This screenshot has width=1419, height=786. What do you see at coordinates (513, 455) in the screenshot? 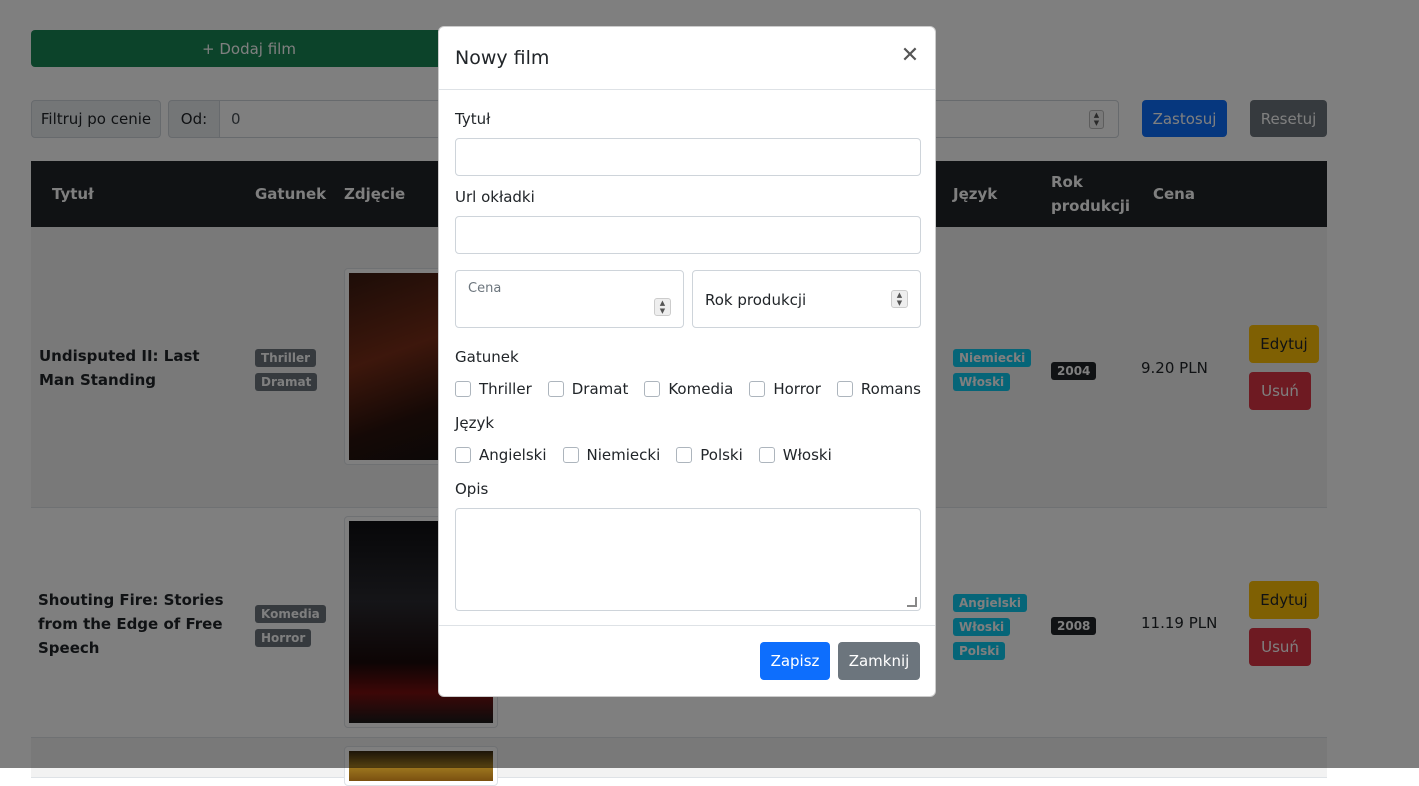
I see `language-option-label: Angielski` at bounding box center [513, 455].